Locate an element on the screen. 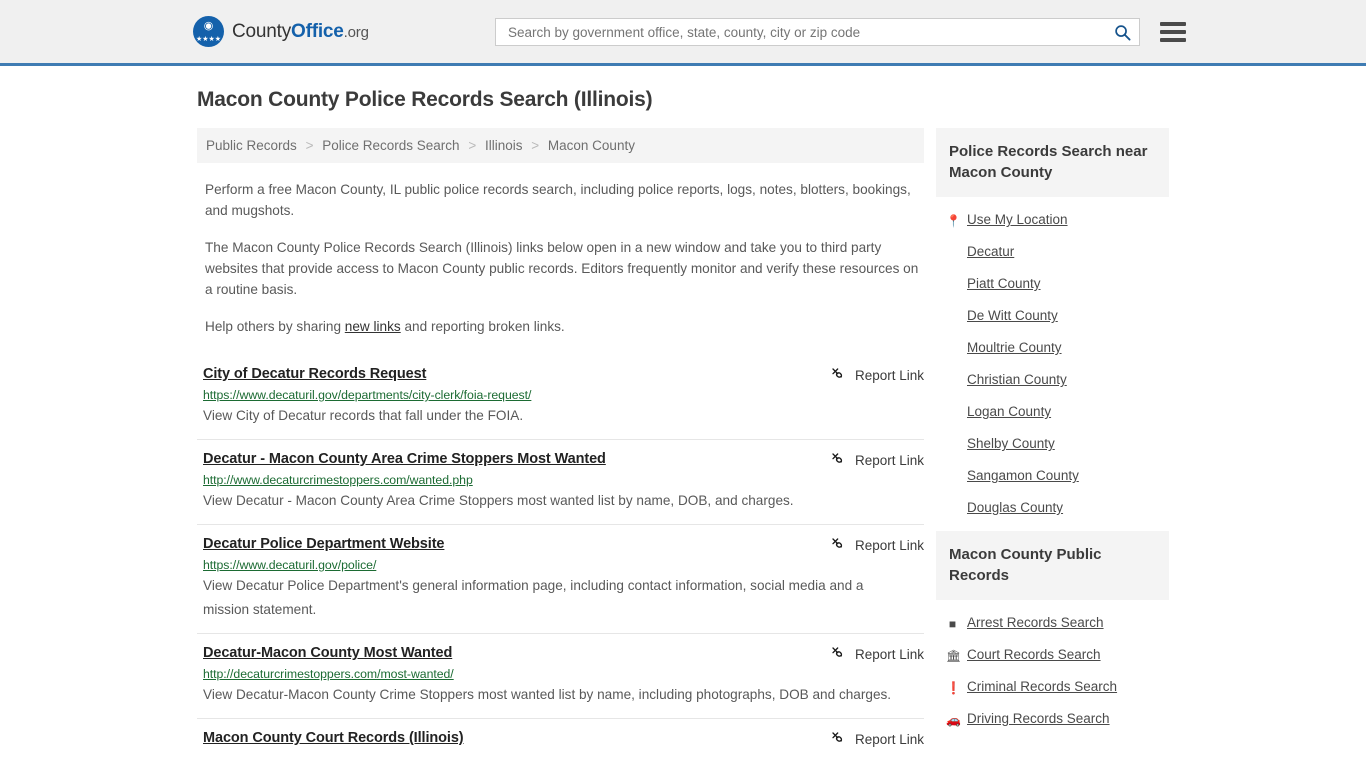 The image size is (1366, 768). logo-text-org: .org is located at coordinates (356, 32).